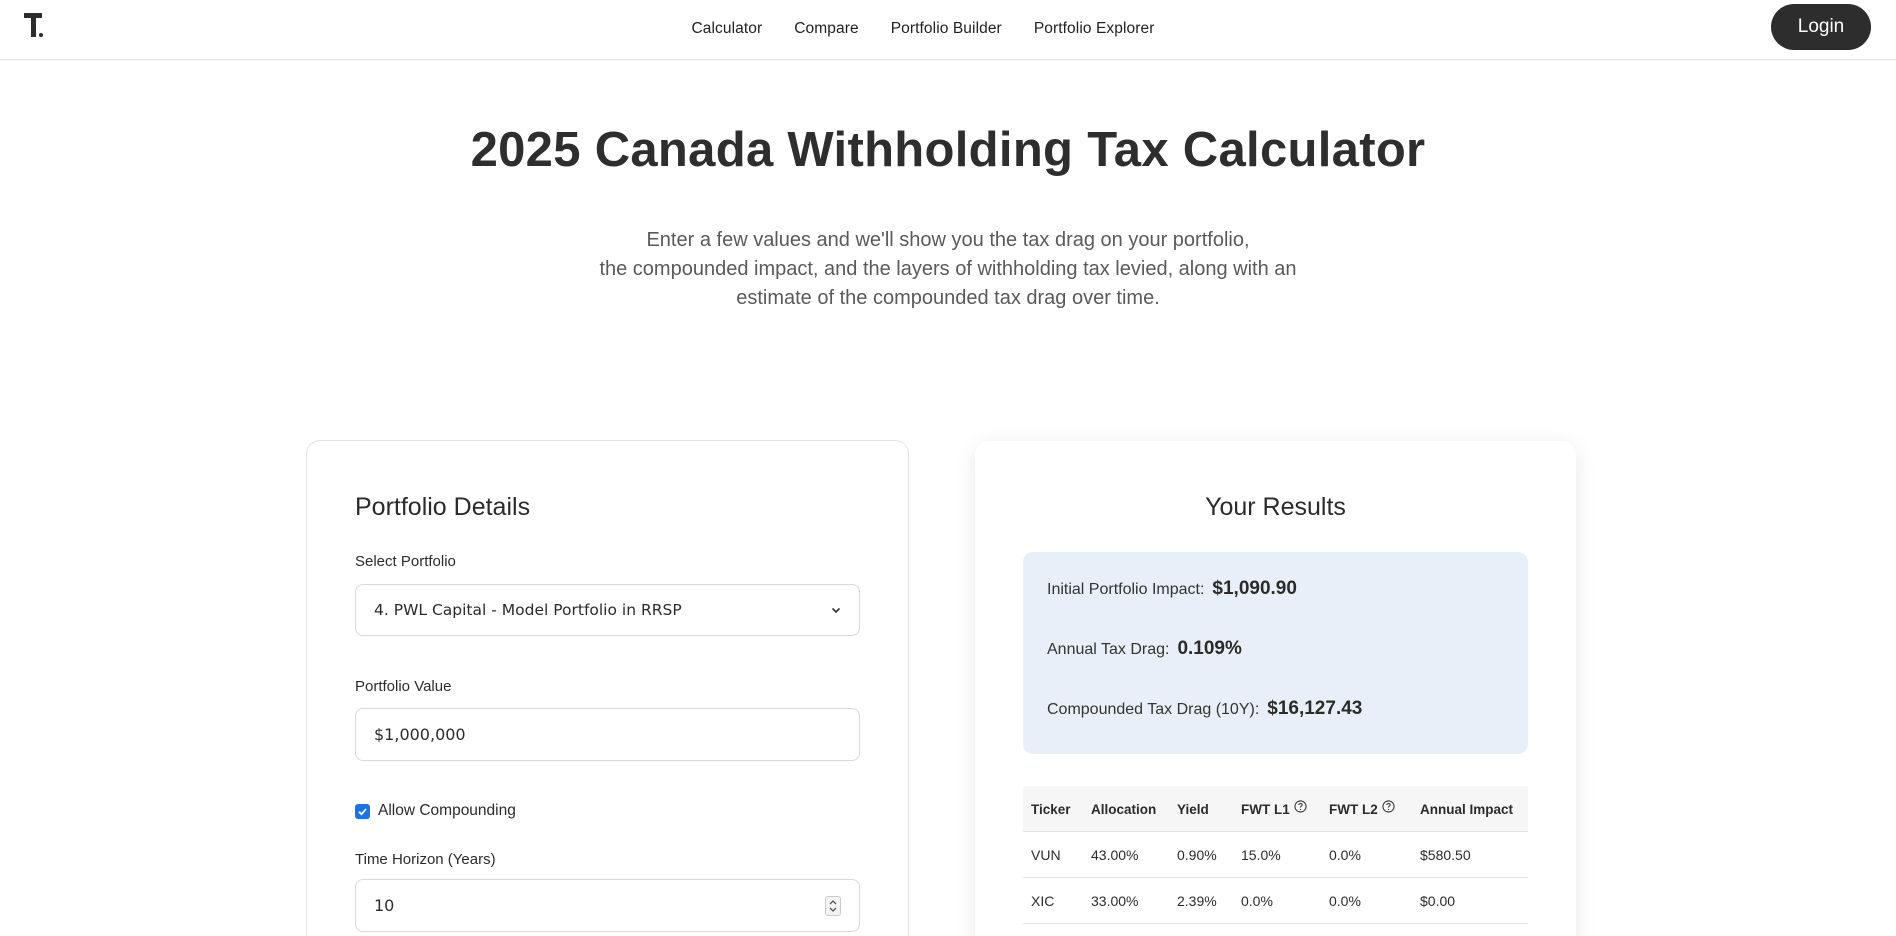 This screenshot has width=1896, height=936. What do you see at coordinates (1821, 27) in the screenshot?
I see `login-button: Login` at bounding box center [1821, 27].